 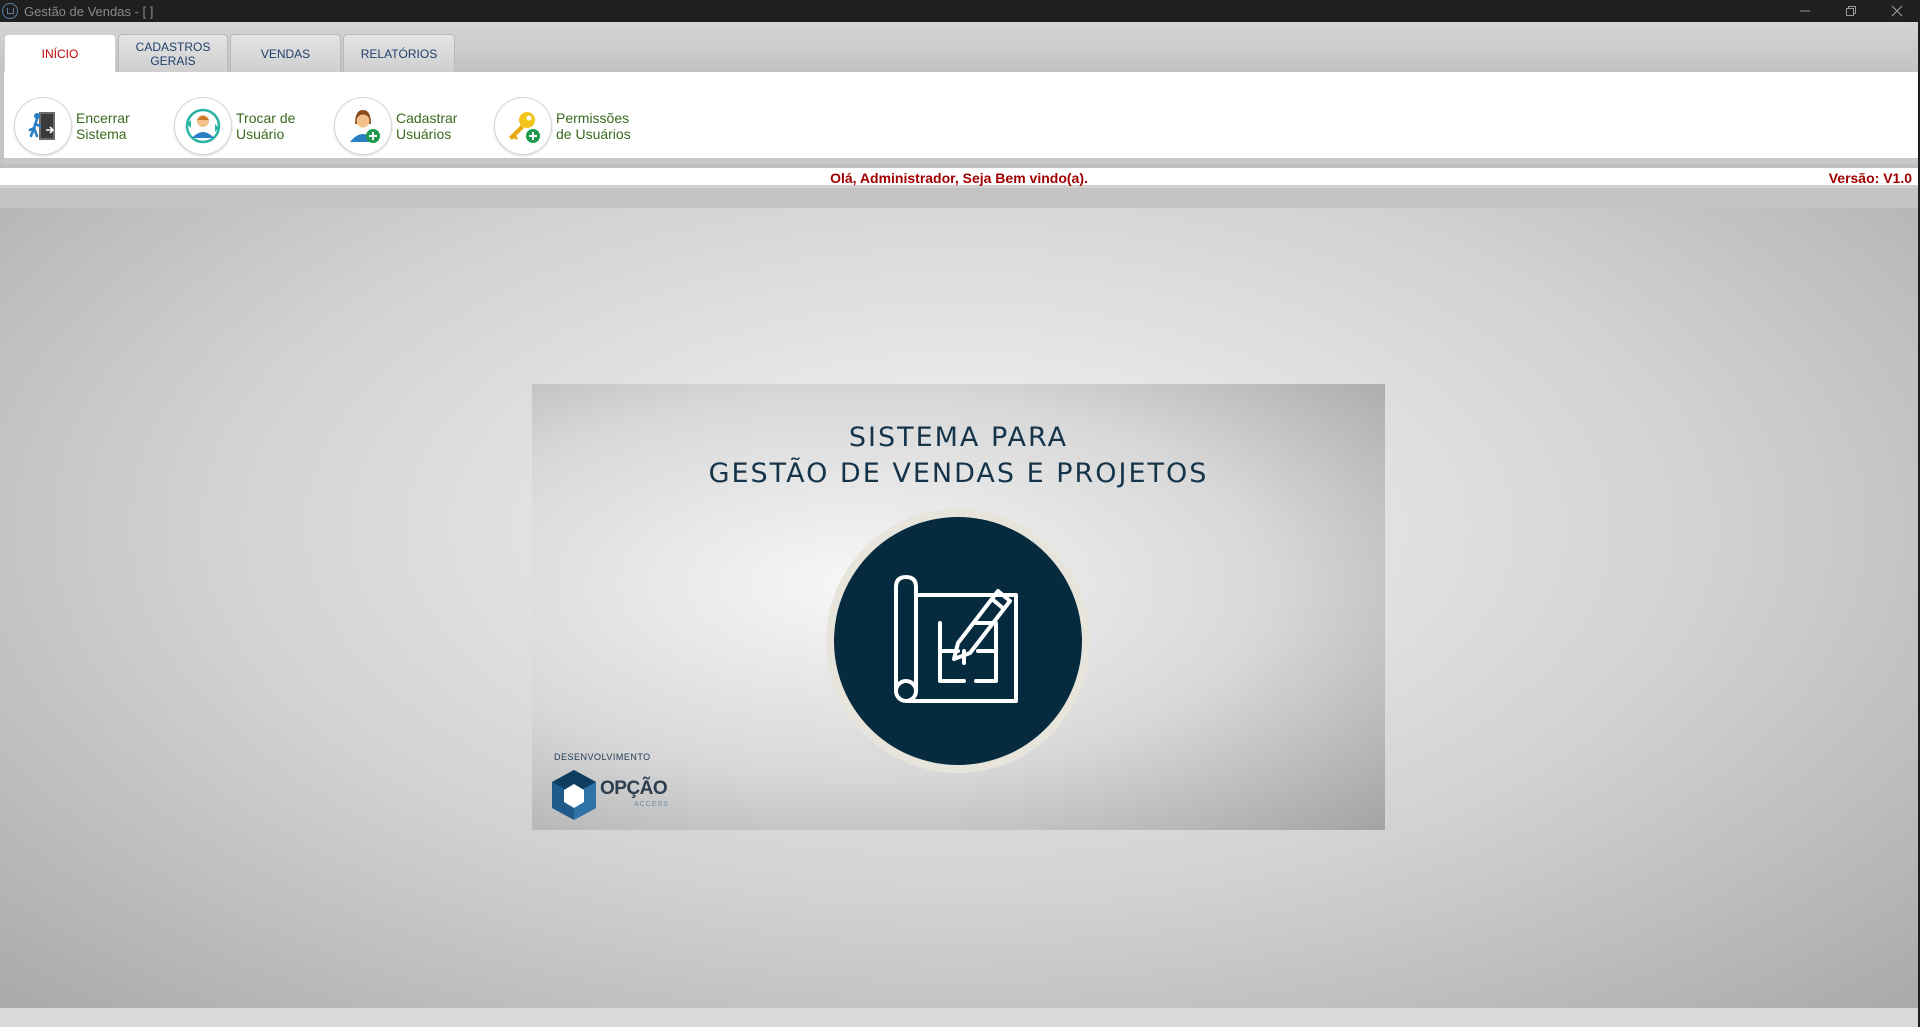 I want to click on close-icon, so click(x=1897, y=11).